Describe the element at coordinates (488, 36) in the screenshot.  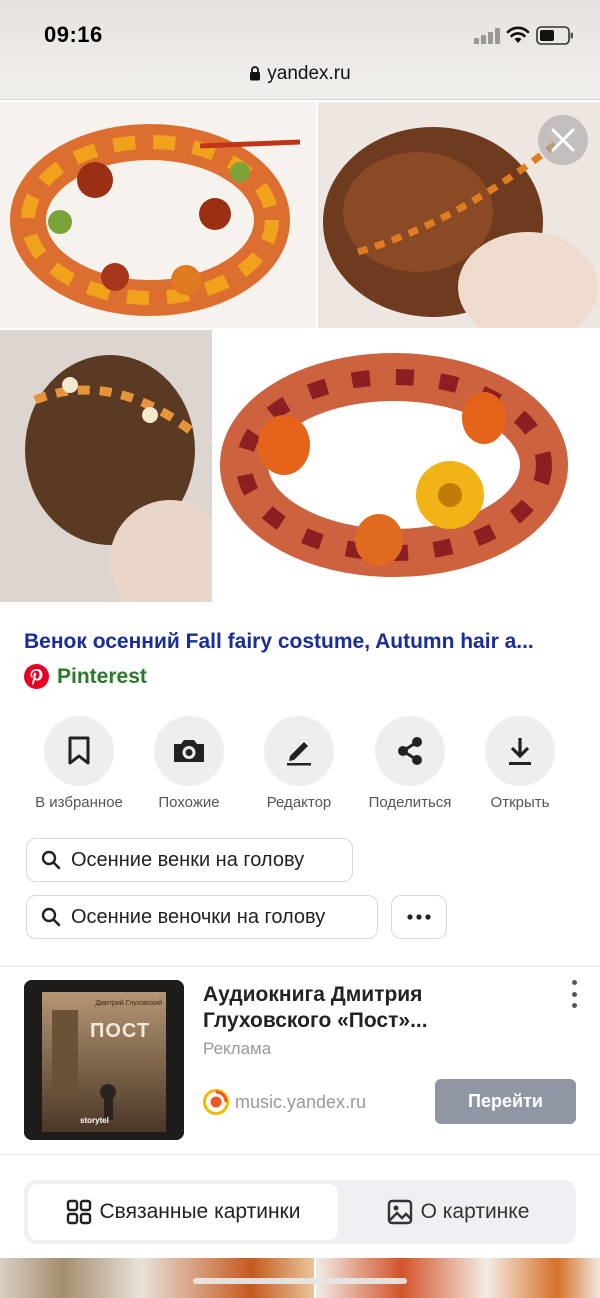
I see `cellular-signal-icon` at that location.